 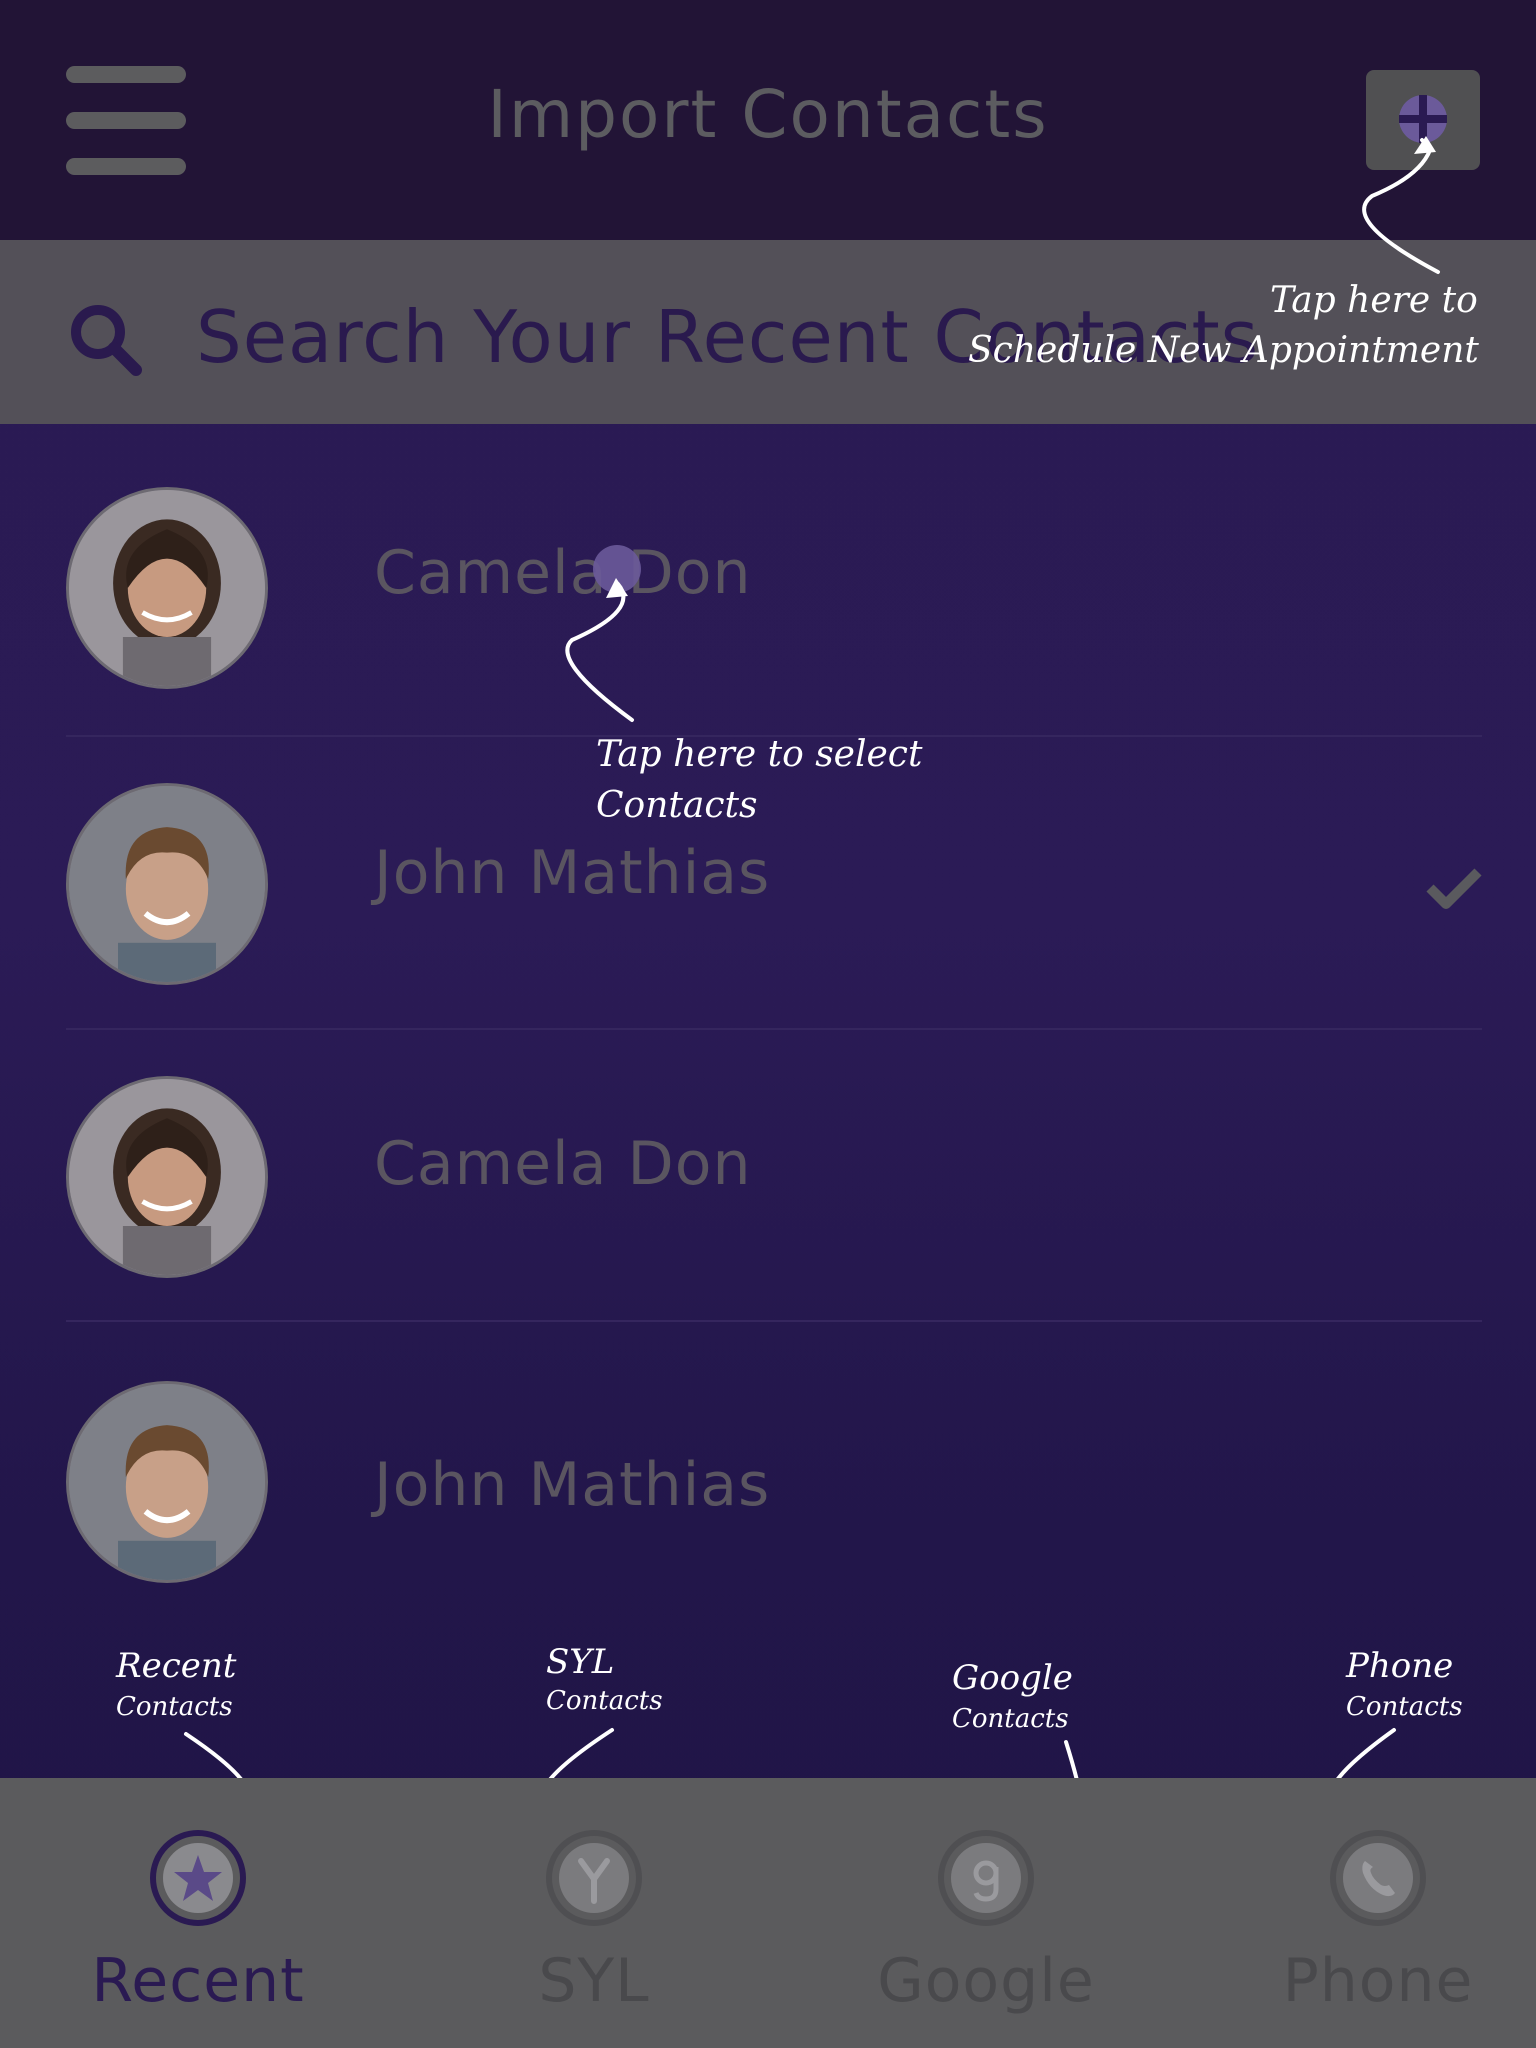 I want to click on annotation-schedule-line1: Tap here to, so click(x=1374, y=300).